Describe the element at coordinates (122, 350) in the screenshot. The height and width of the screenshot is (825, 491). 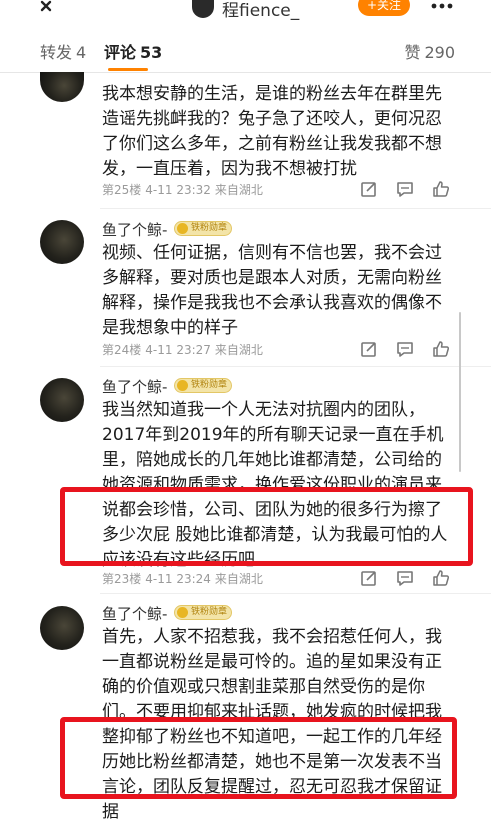
I see `comment-floor: 第24楼` at that location.